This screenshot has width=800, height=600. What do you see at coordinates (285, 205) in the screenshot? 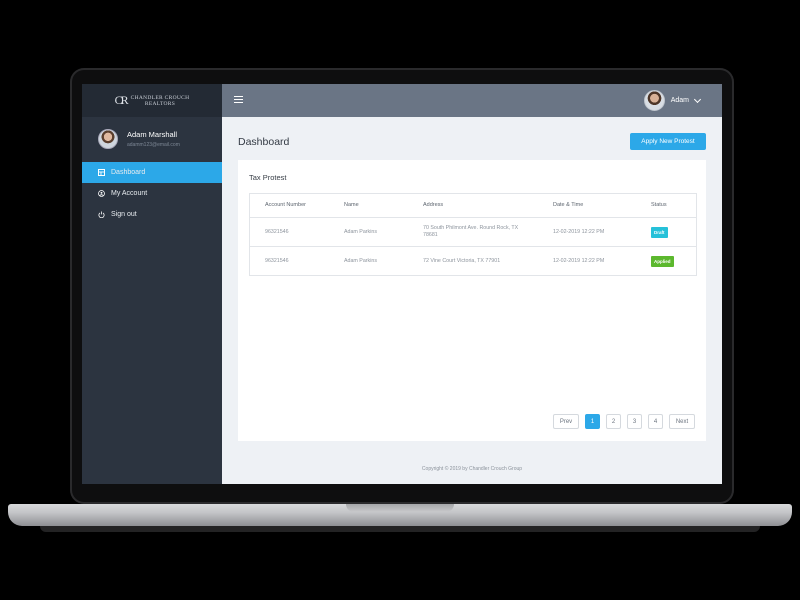
I see `column-header: Account Number` at bounding box center [285, 205].